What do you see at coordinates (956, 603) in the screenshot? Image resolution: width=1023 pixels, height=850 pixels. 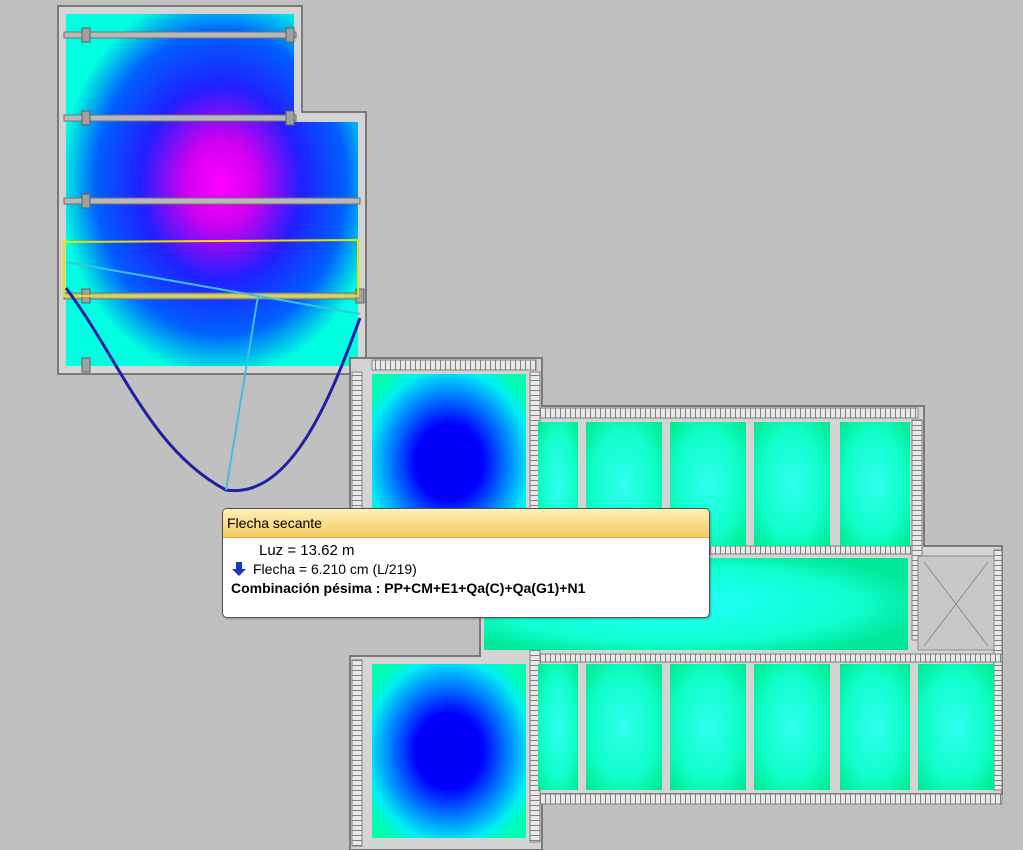 I see `x-cross-icon` at bounding box center [956, 603].